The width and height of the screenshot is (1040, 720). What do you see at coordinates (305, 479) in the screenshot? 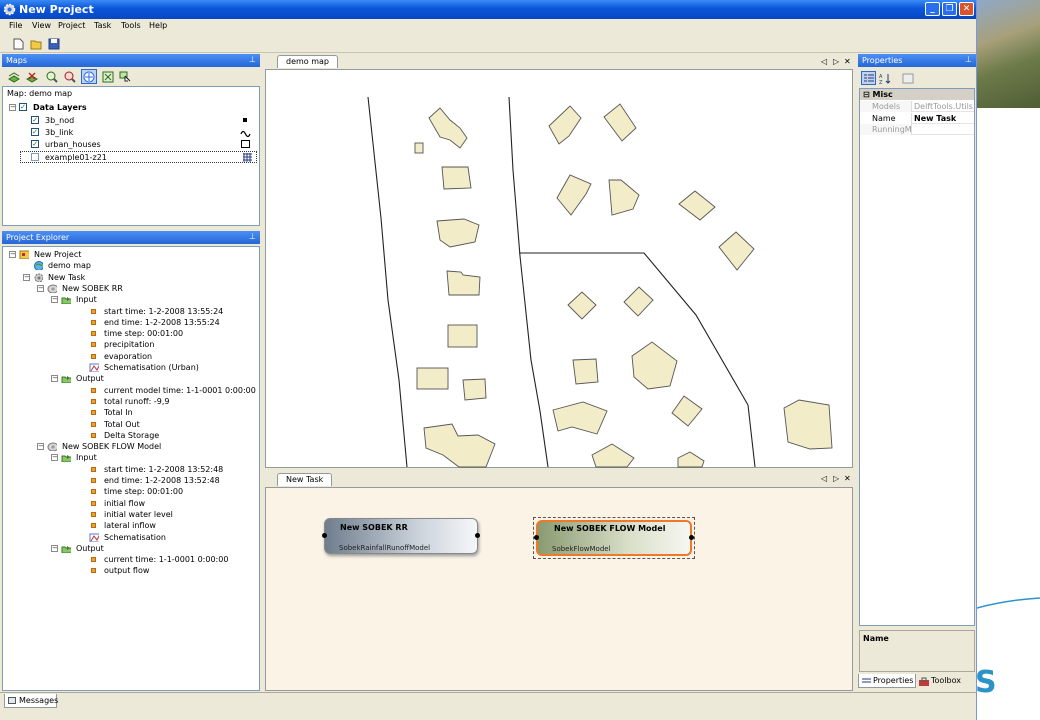
I see `tab-new-task: New Task` at bounding box center [305, 479].